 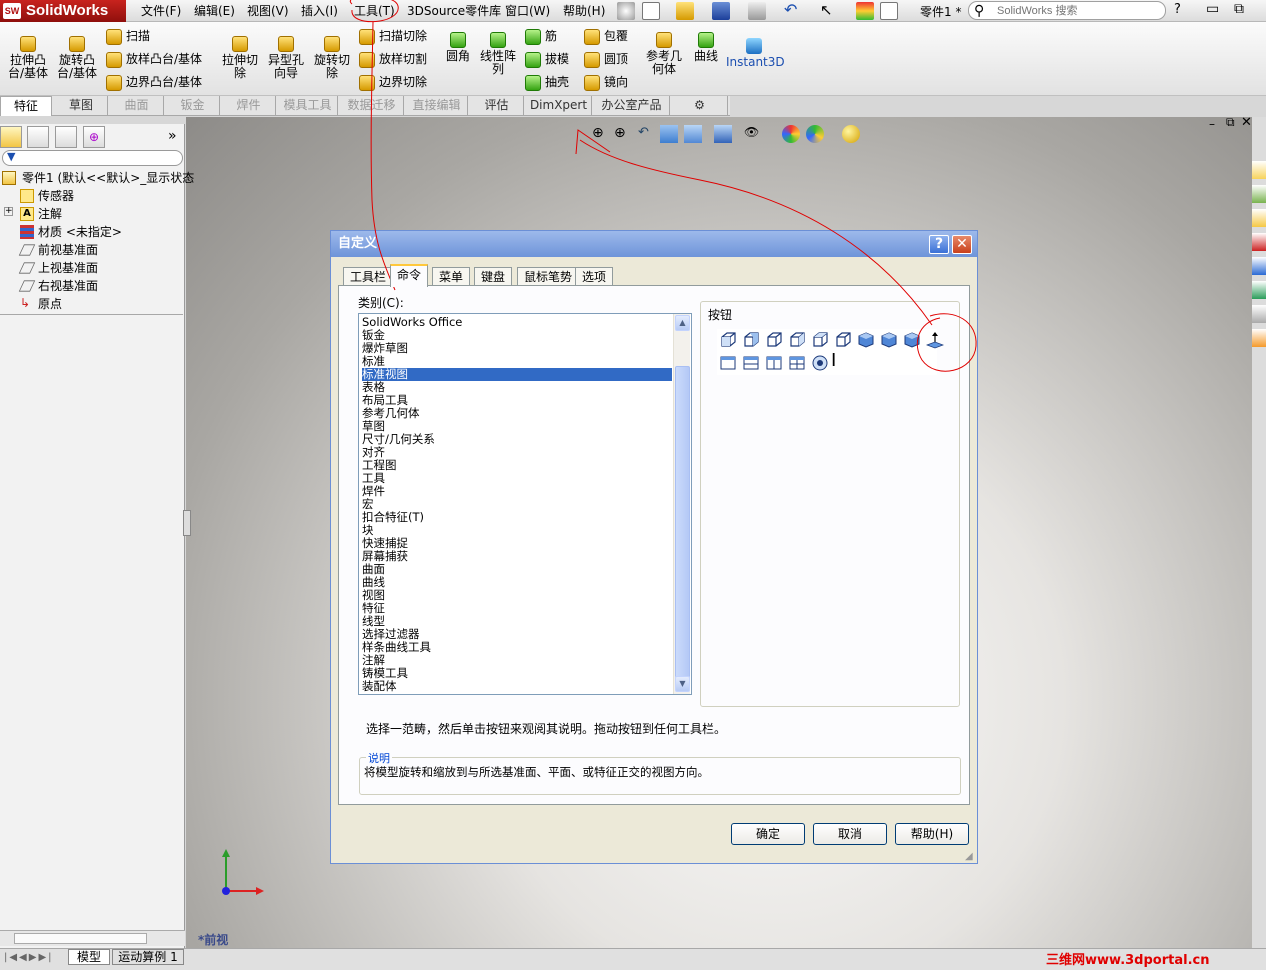 What do you see at coordinates (669, 134) in the screenshot?
I see `section-view-icon` at bounding box center [669, 134].